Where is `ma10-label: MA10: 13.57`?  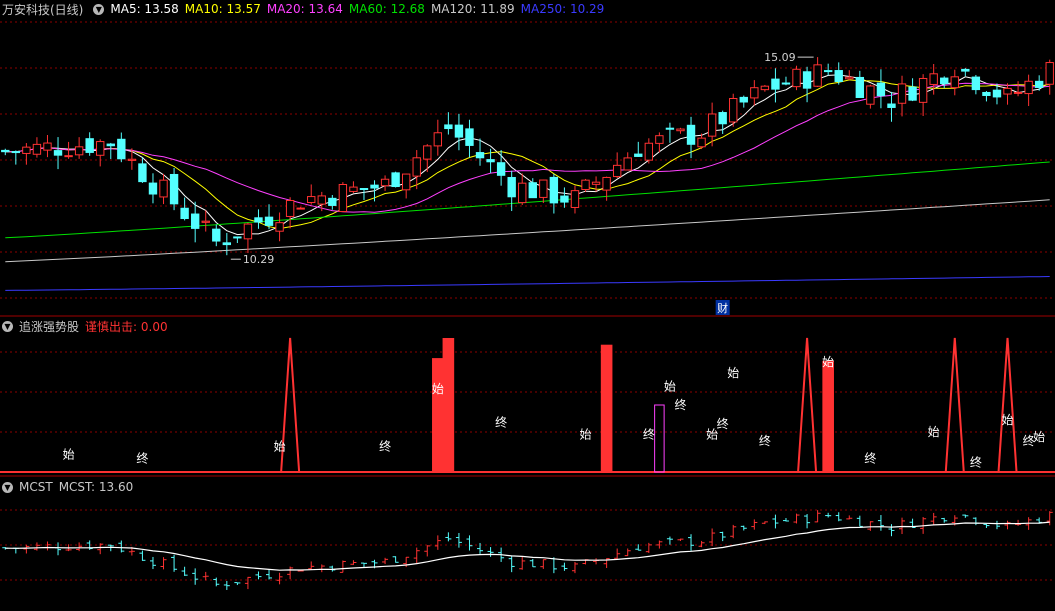 ma10-label: MA10: 13.57 is located at coordinates (222, 9).